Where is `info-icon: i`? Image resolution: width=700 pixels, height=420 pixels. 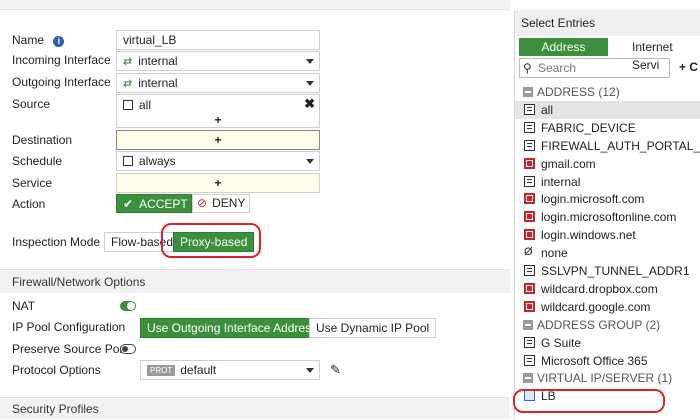 info-icon: i is located at coordinates (59, 41).